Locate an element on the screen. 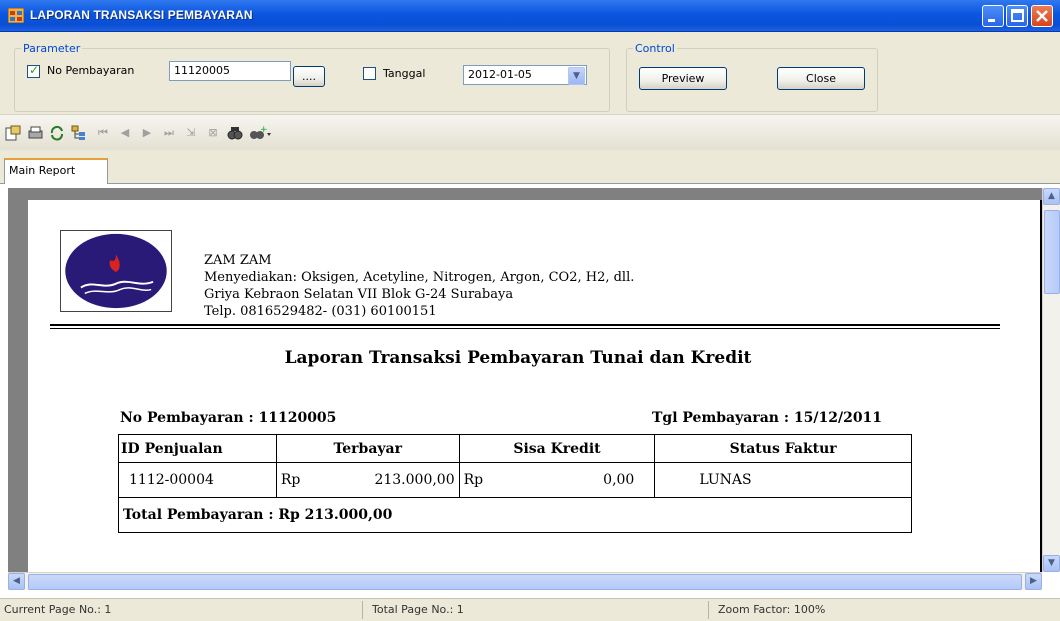  terbayar-value: 213.000,00 is located at coordinates (414, 480).